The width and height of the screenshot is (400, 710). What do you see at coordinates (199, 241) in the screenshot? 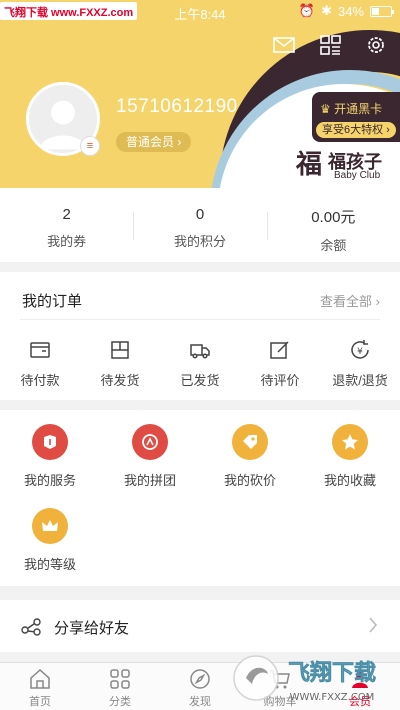
I see `stat-label: 我的积分` at bounding box center [199, 241].